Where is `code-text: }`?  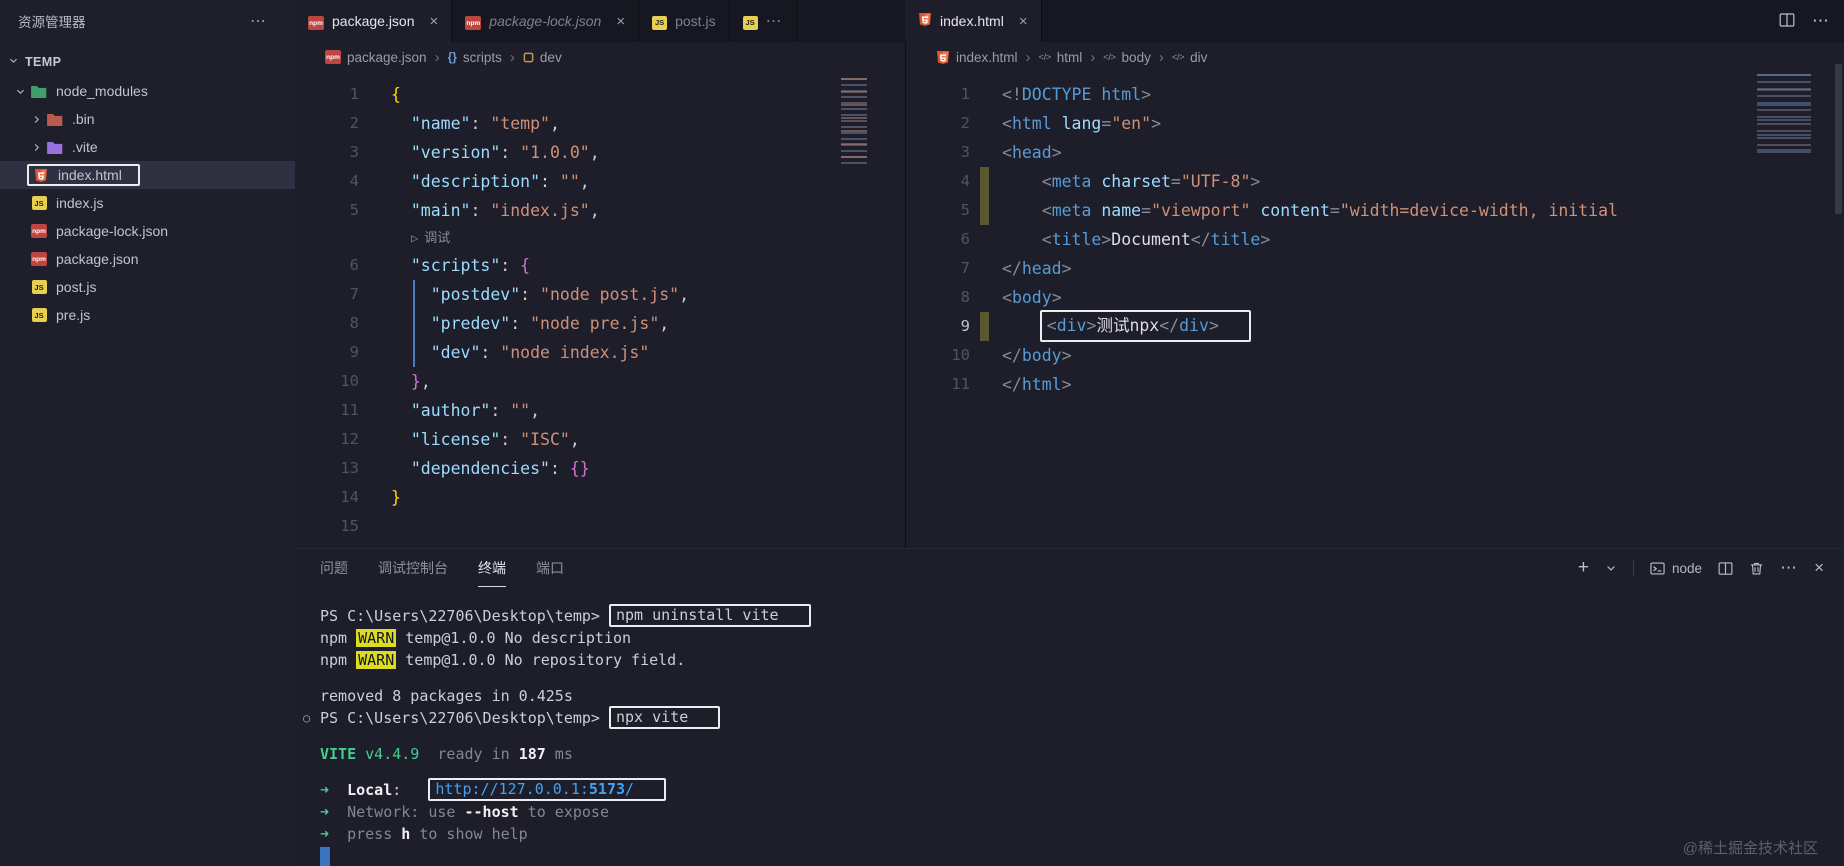
code-text: } is located at coordinates (396, 497).